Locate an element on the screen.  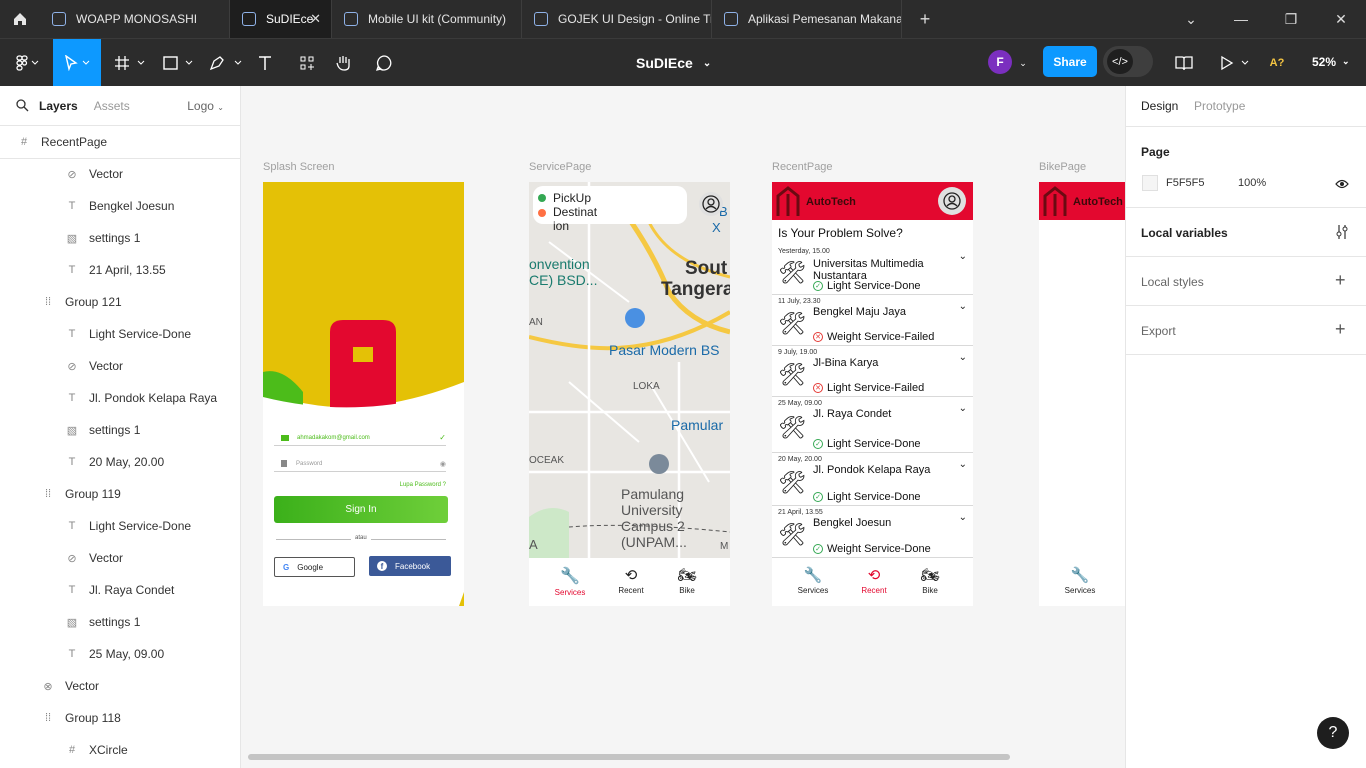
page-opacity-value: 100% is located at coordinates (1252, 183).